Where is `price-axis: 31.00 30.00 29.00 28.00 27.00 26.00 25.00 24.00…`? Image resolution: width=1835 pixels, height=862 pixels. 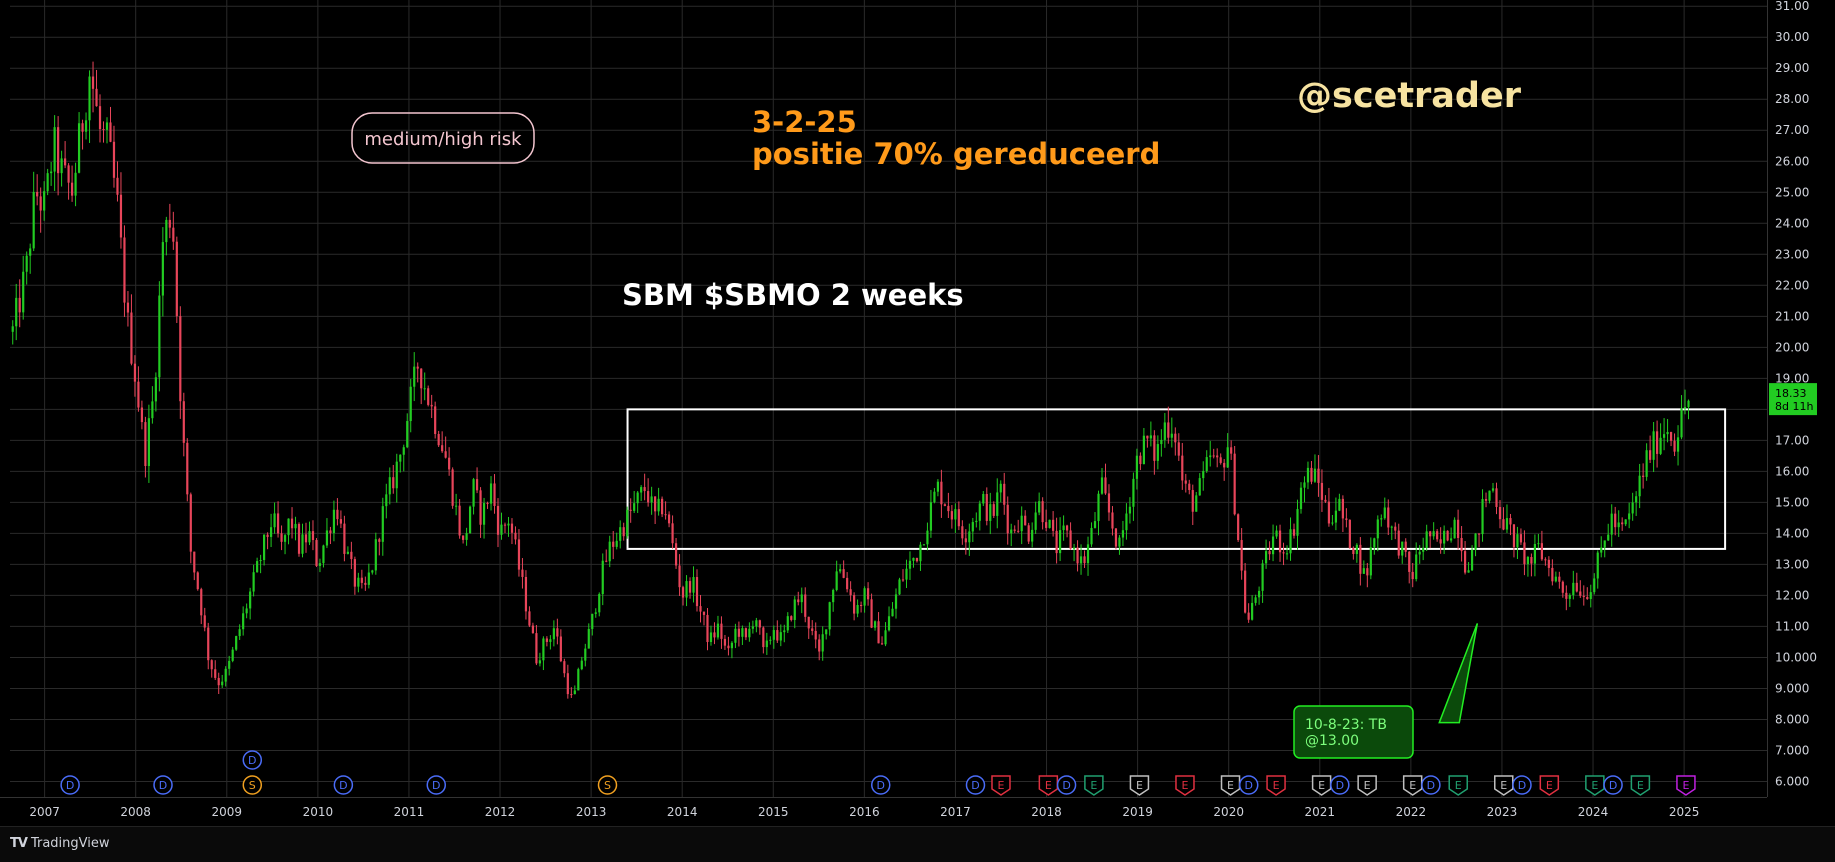
price-axis: 31.00 30.00 29.00 28.00 27.00 26.00 25.00 24.00… is located at coordinates (1801, 413).